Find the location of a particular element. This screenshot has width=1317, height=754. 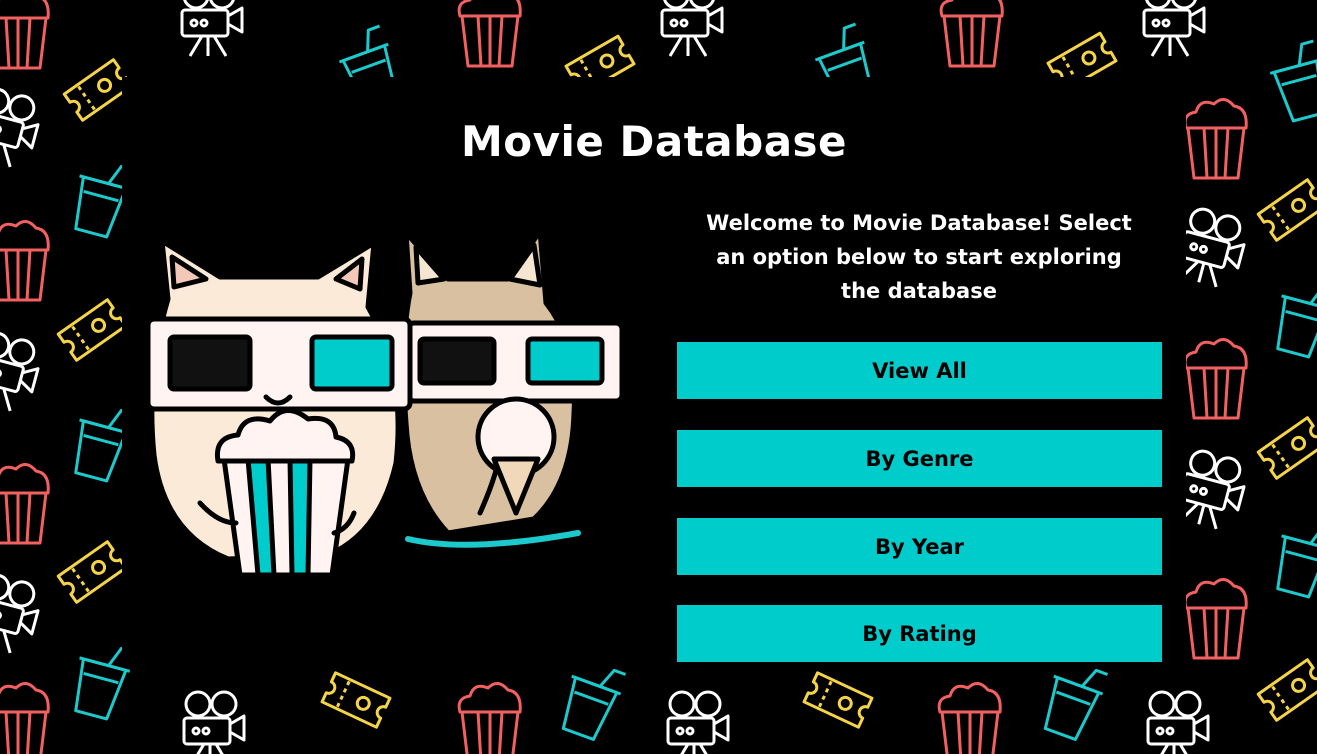

by-year-button: By Year is located at coordinates (919, 546).